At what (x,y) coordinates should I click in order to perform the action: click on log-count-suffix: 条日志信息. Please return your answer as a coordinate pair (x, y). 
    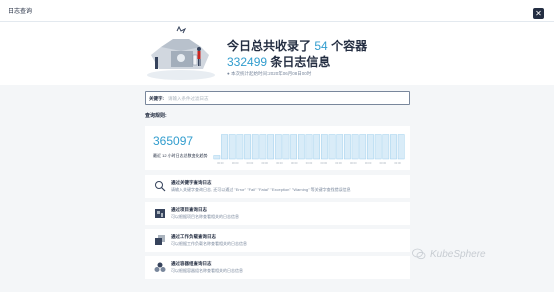
    Looking at the image, I should click on (300, 62).